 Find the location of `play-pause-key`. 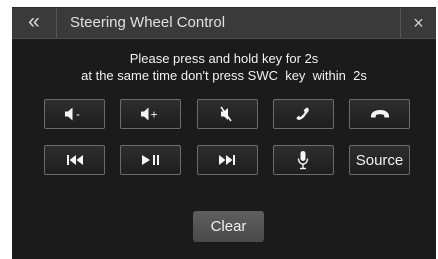

play-pause-key is located at coordinates (151, 160).